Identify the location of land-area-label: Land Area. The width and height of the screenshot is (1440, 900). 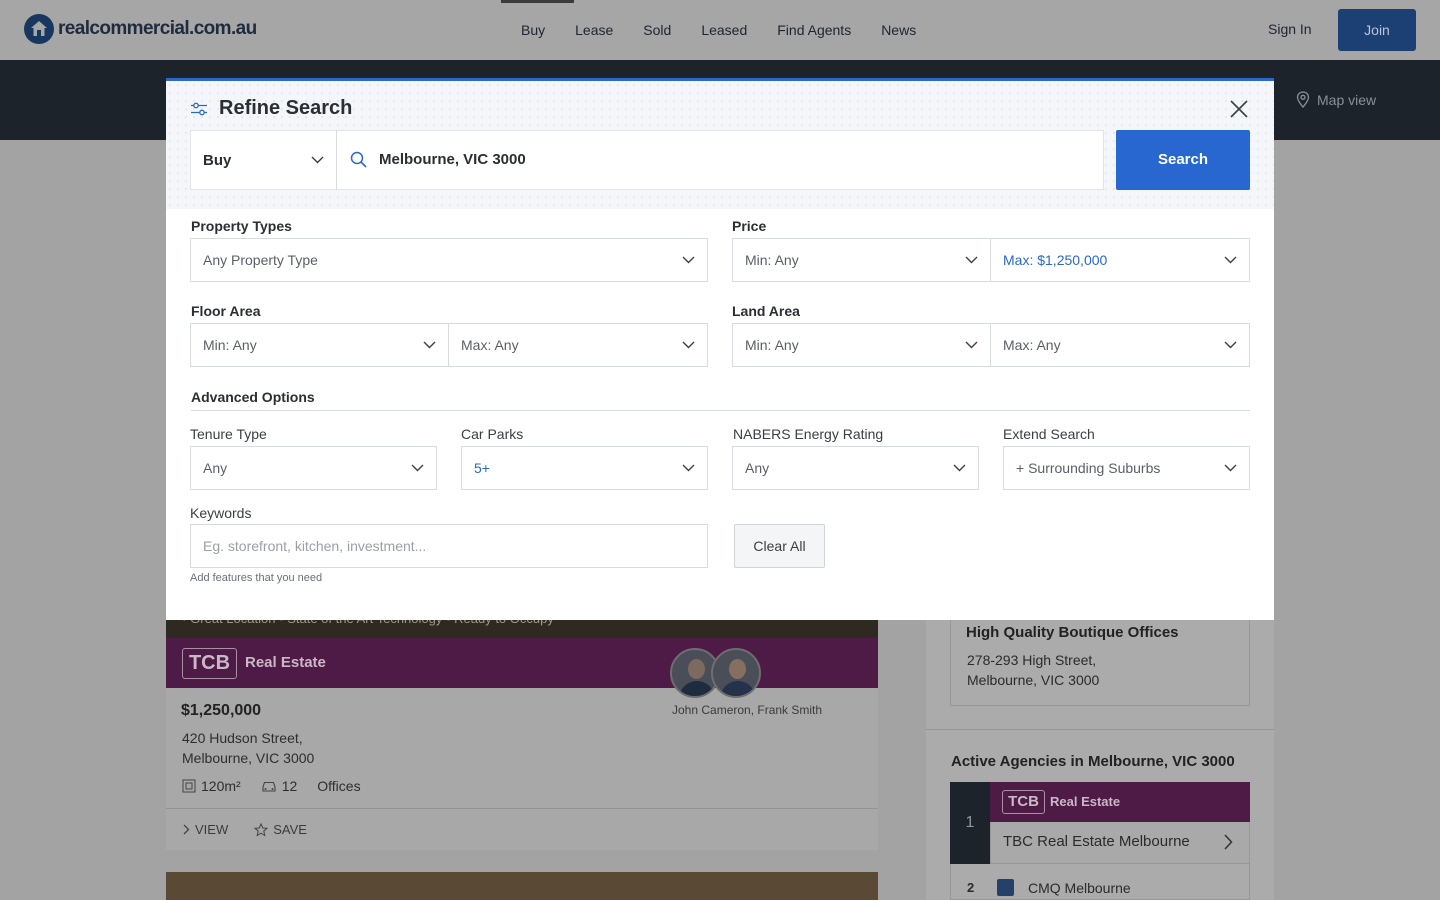
(766, 311).